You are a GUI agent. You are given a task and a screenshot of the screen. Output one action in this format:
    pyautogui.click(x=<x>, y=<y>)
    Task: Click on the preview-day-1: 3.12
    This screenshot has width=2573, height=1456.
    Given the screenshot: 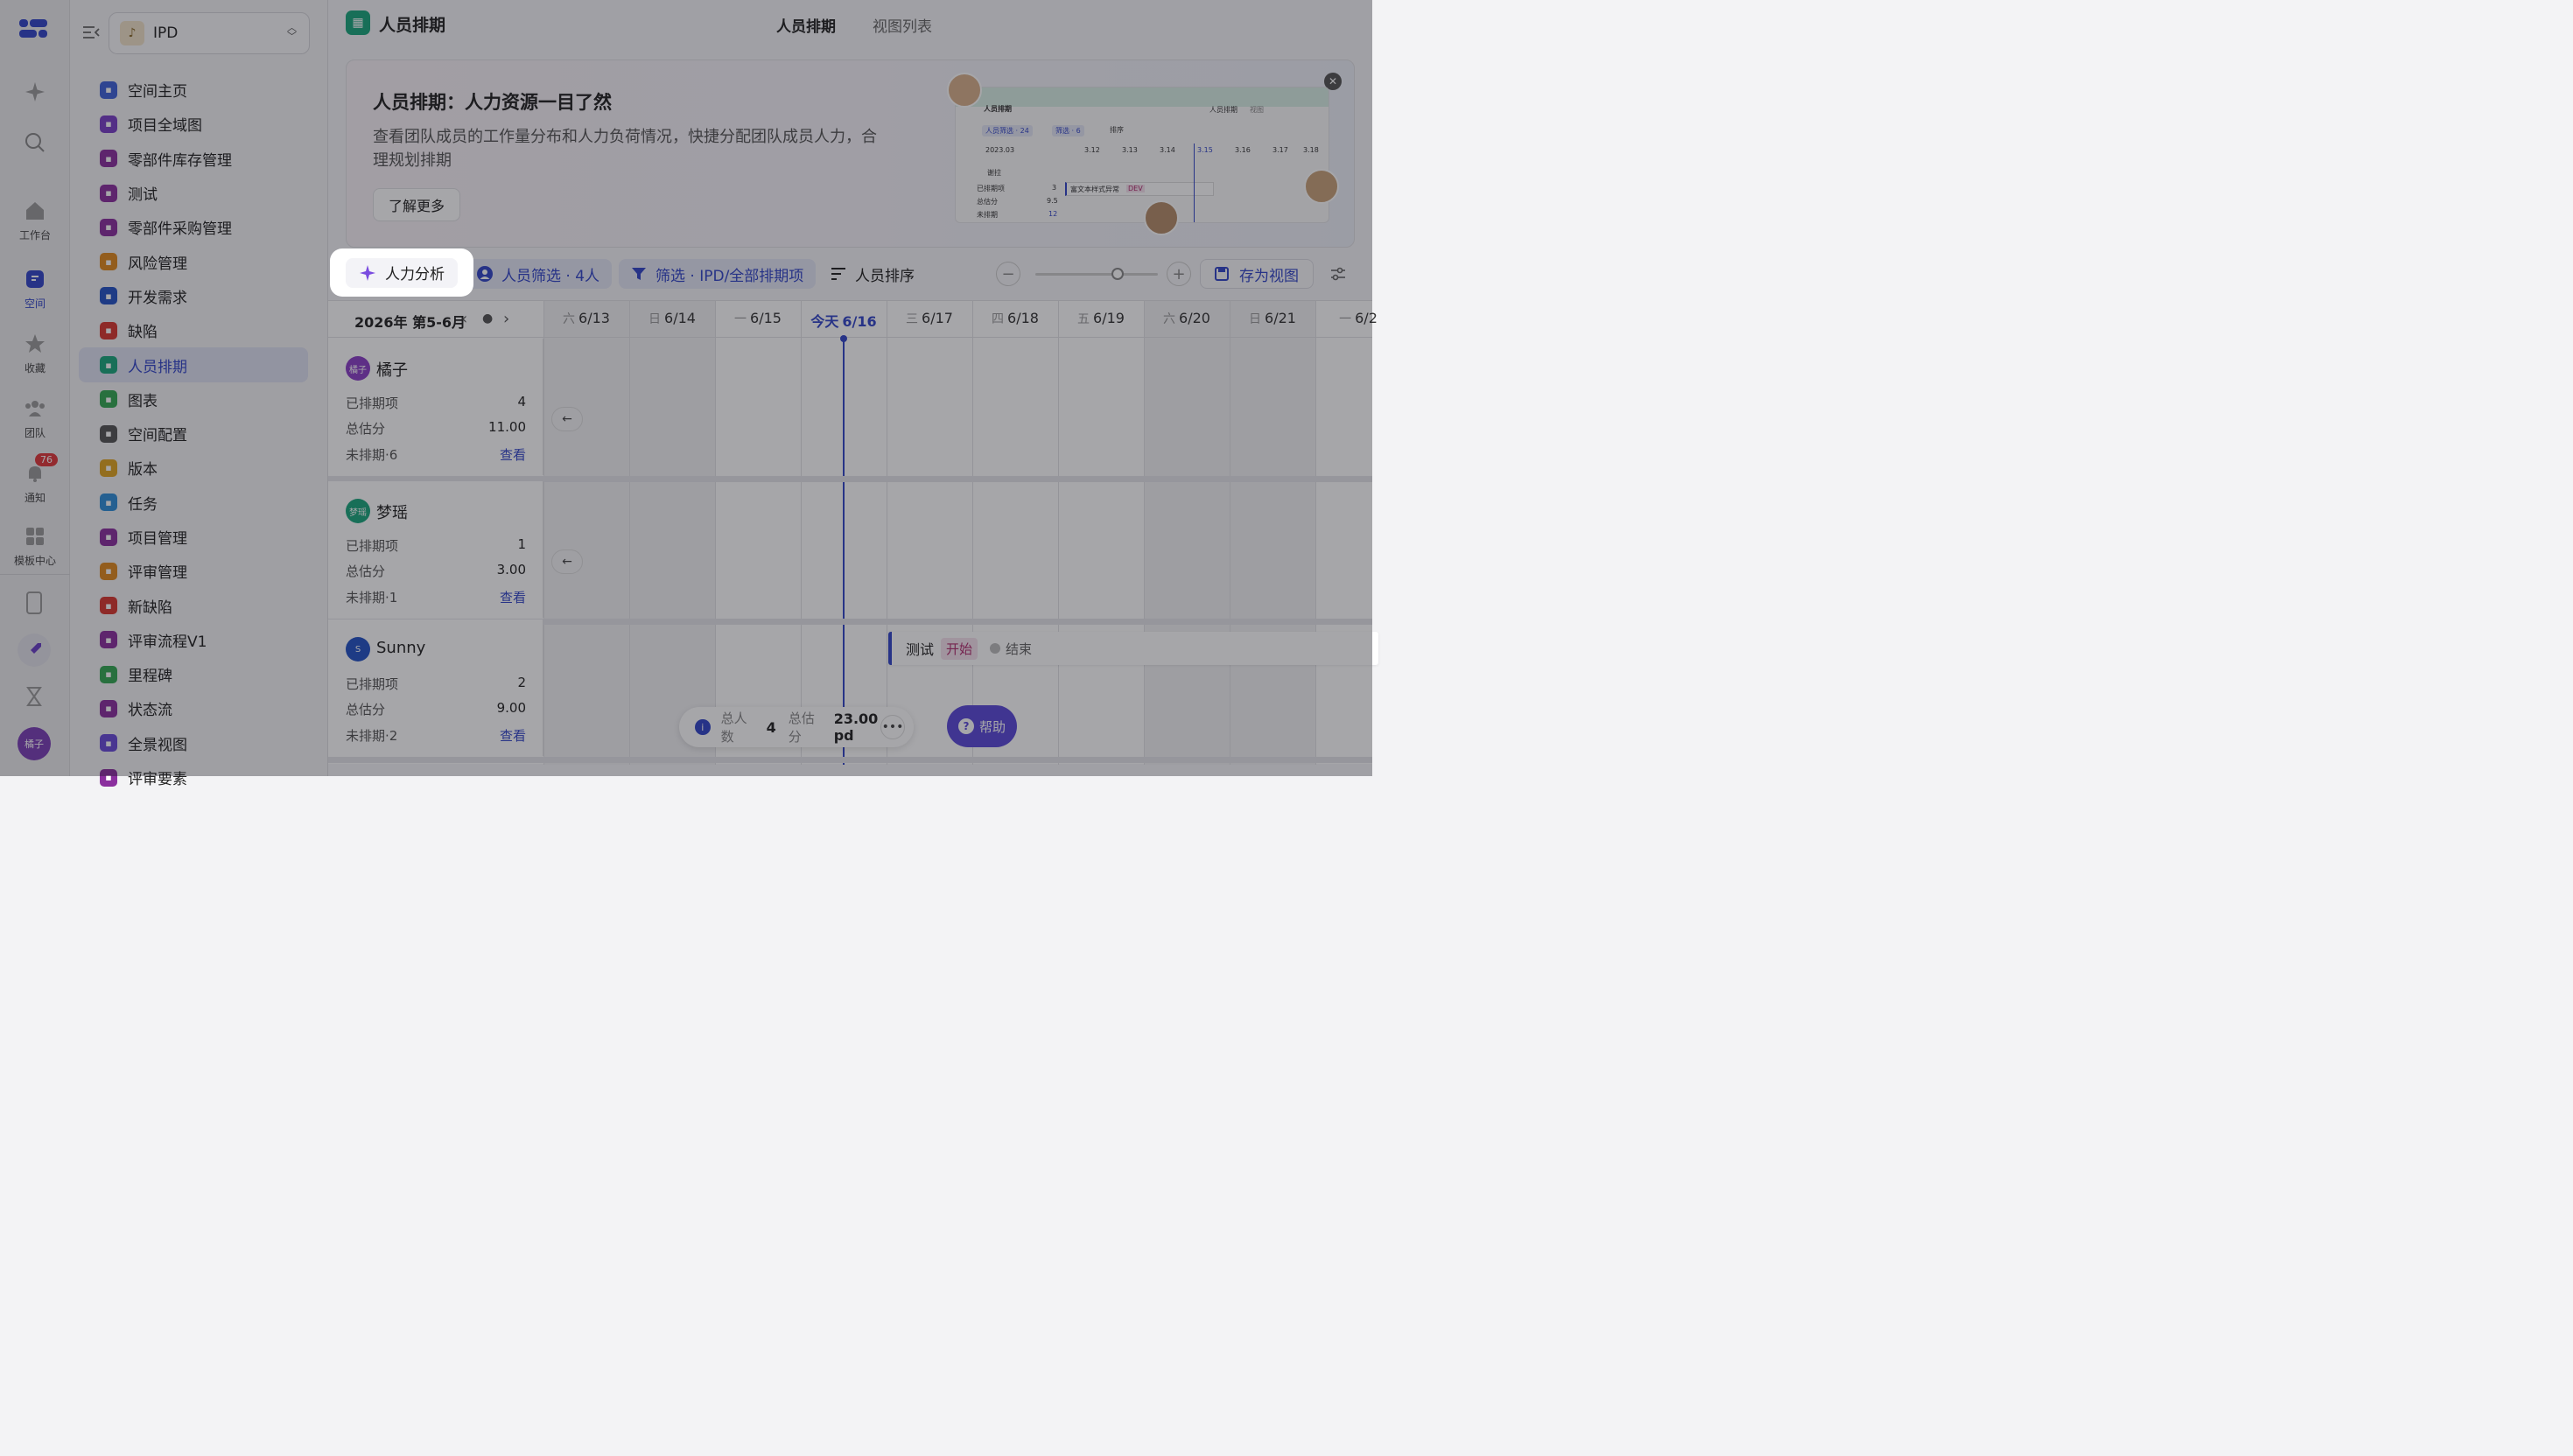 What is the action you would take?
    pyautogui.click(x=1092, y=150)
    